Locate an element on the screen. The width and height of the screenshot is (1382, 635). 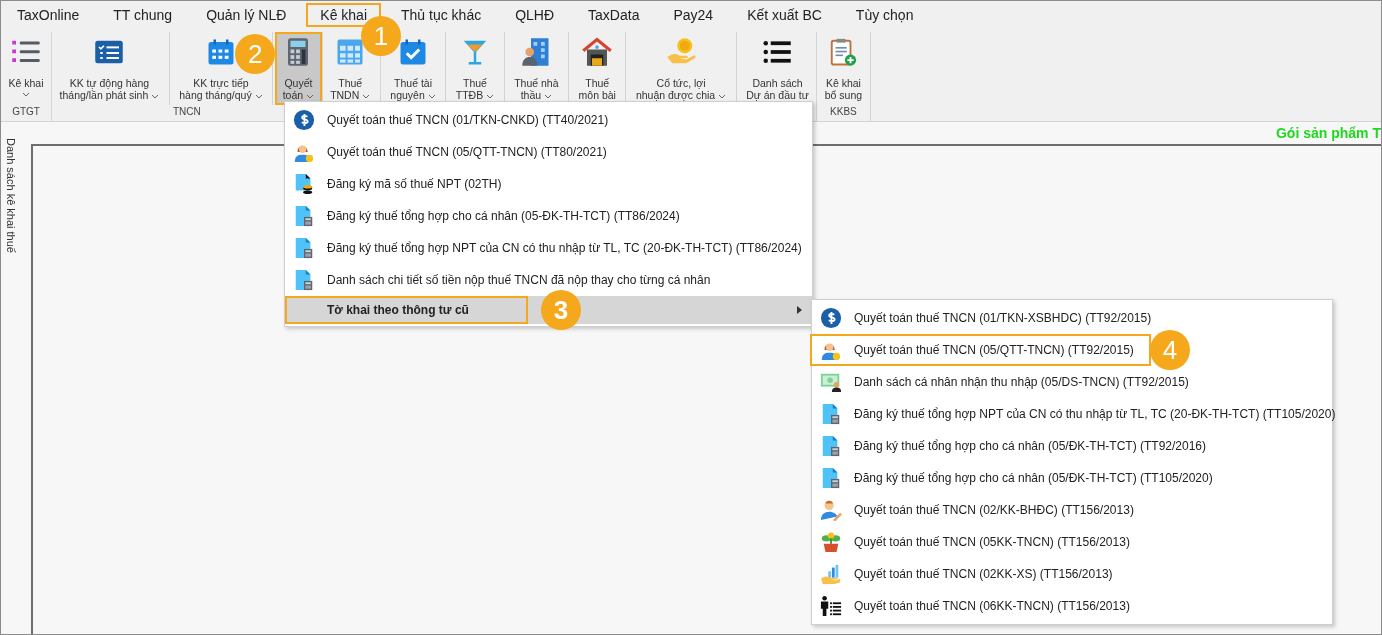
hand-chart-icon is located at coordinates (831, 574).